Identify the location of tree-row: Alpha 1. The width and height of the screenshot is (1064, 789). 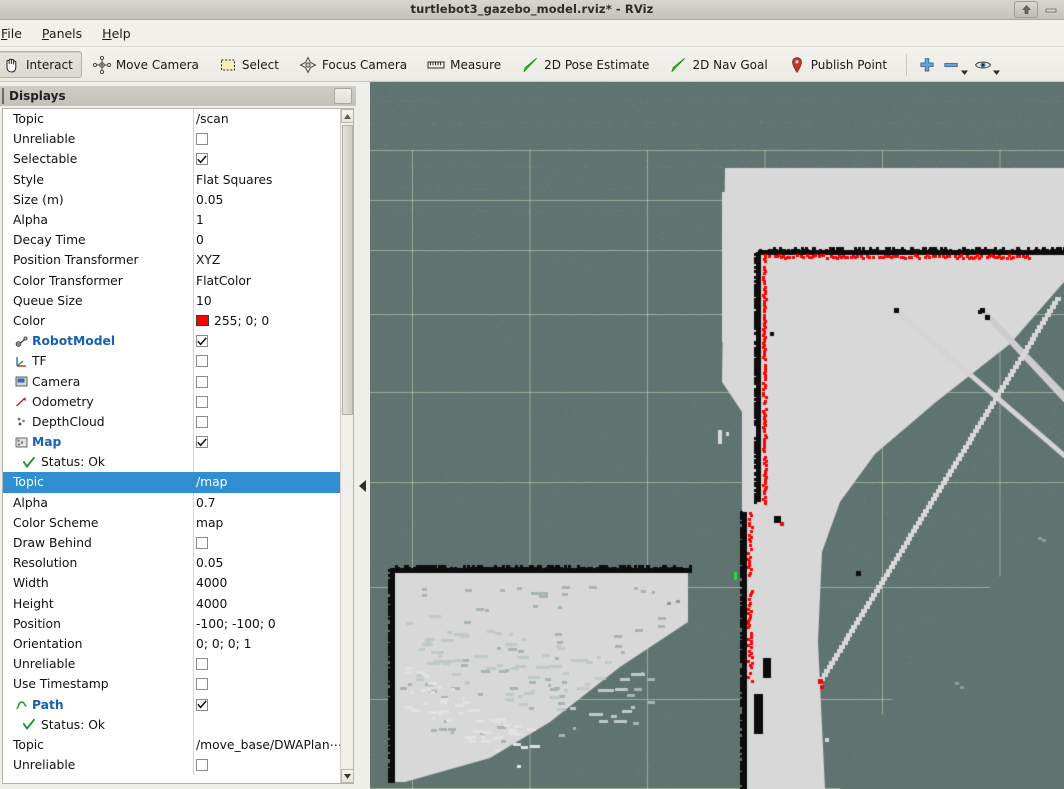
(172, 220).